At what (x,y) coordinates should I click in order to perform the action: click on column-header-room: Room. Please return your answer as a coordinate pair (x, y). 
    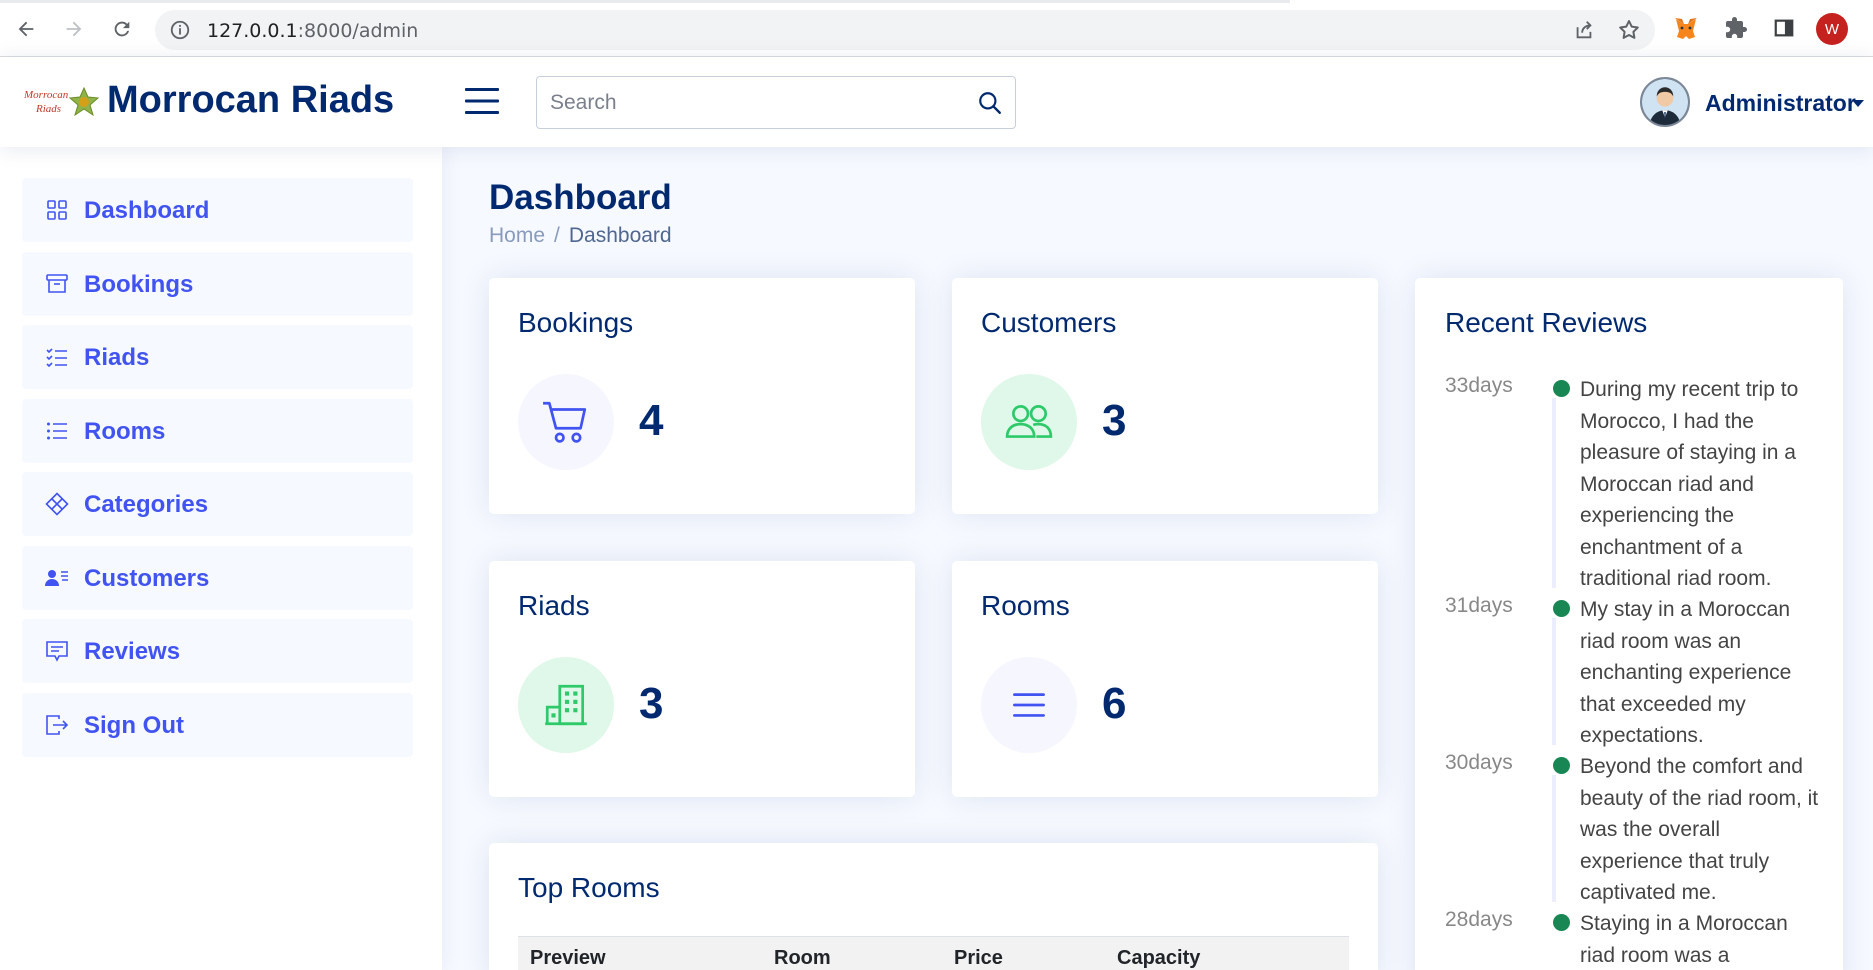
    Looking at the image, I should click on (802, 958).